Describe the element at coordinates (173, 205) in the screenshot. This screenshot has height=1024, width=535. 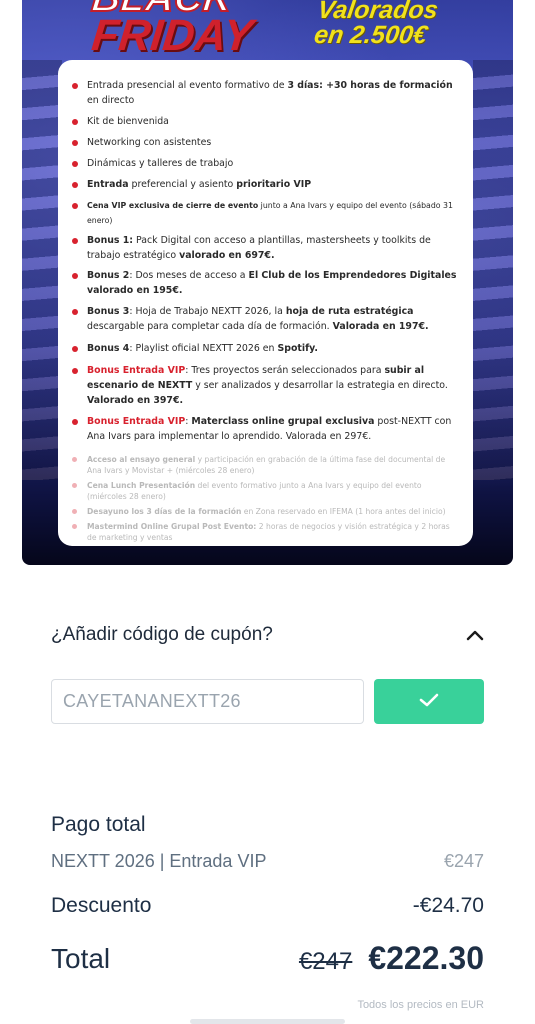
I see `benefit-text: Cena VIP exclusiva de cierre de evento` at that location.